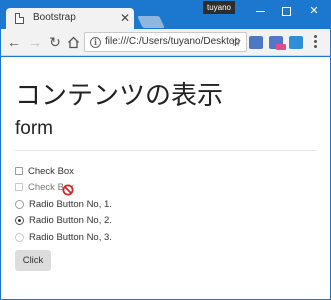  I want to click on tab-title: Bootstrap, so click(54, 17).